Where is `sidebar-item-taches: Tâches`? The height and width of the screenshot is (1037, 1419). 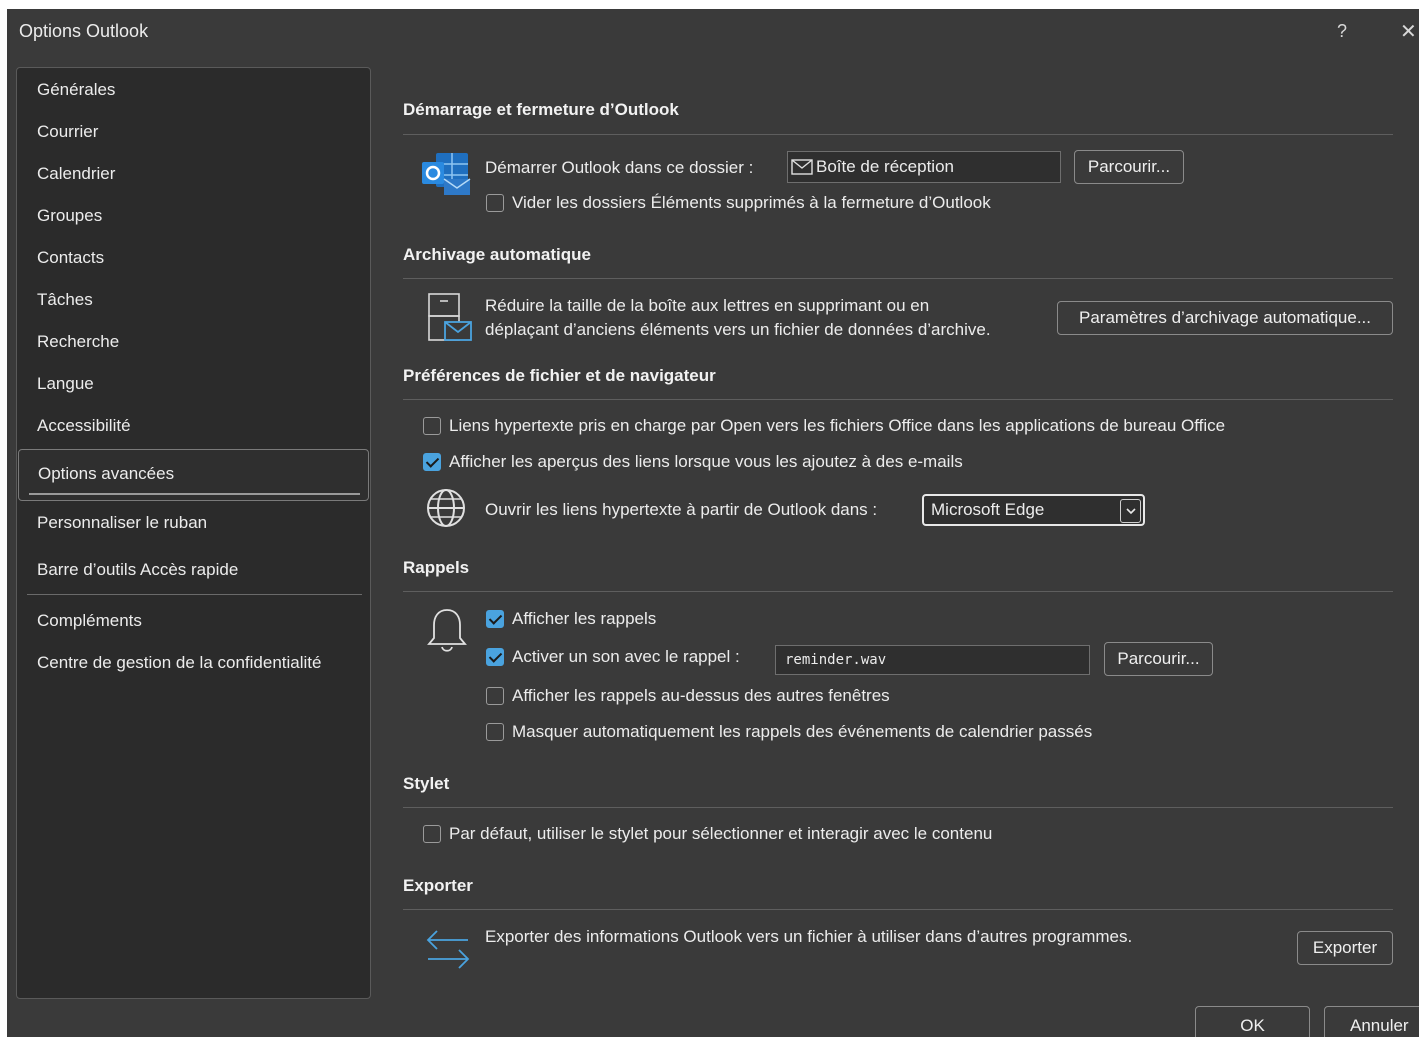 sidebar-item-taches: Tâches is located at coordinates (65, 300).